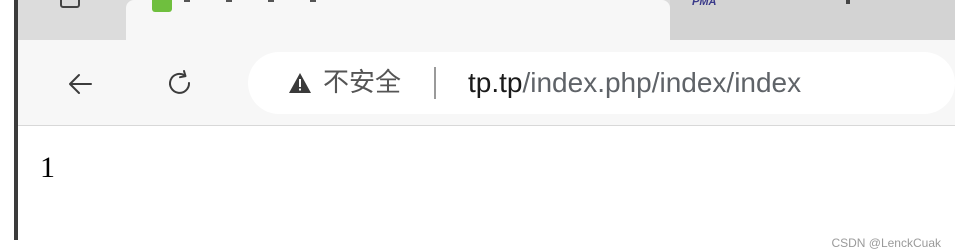 The image size is (955, 252). I want to click on tab-pma: PMA, so click(812, 20).